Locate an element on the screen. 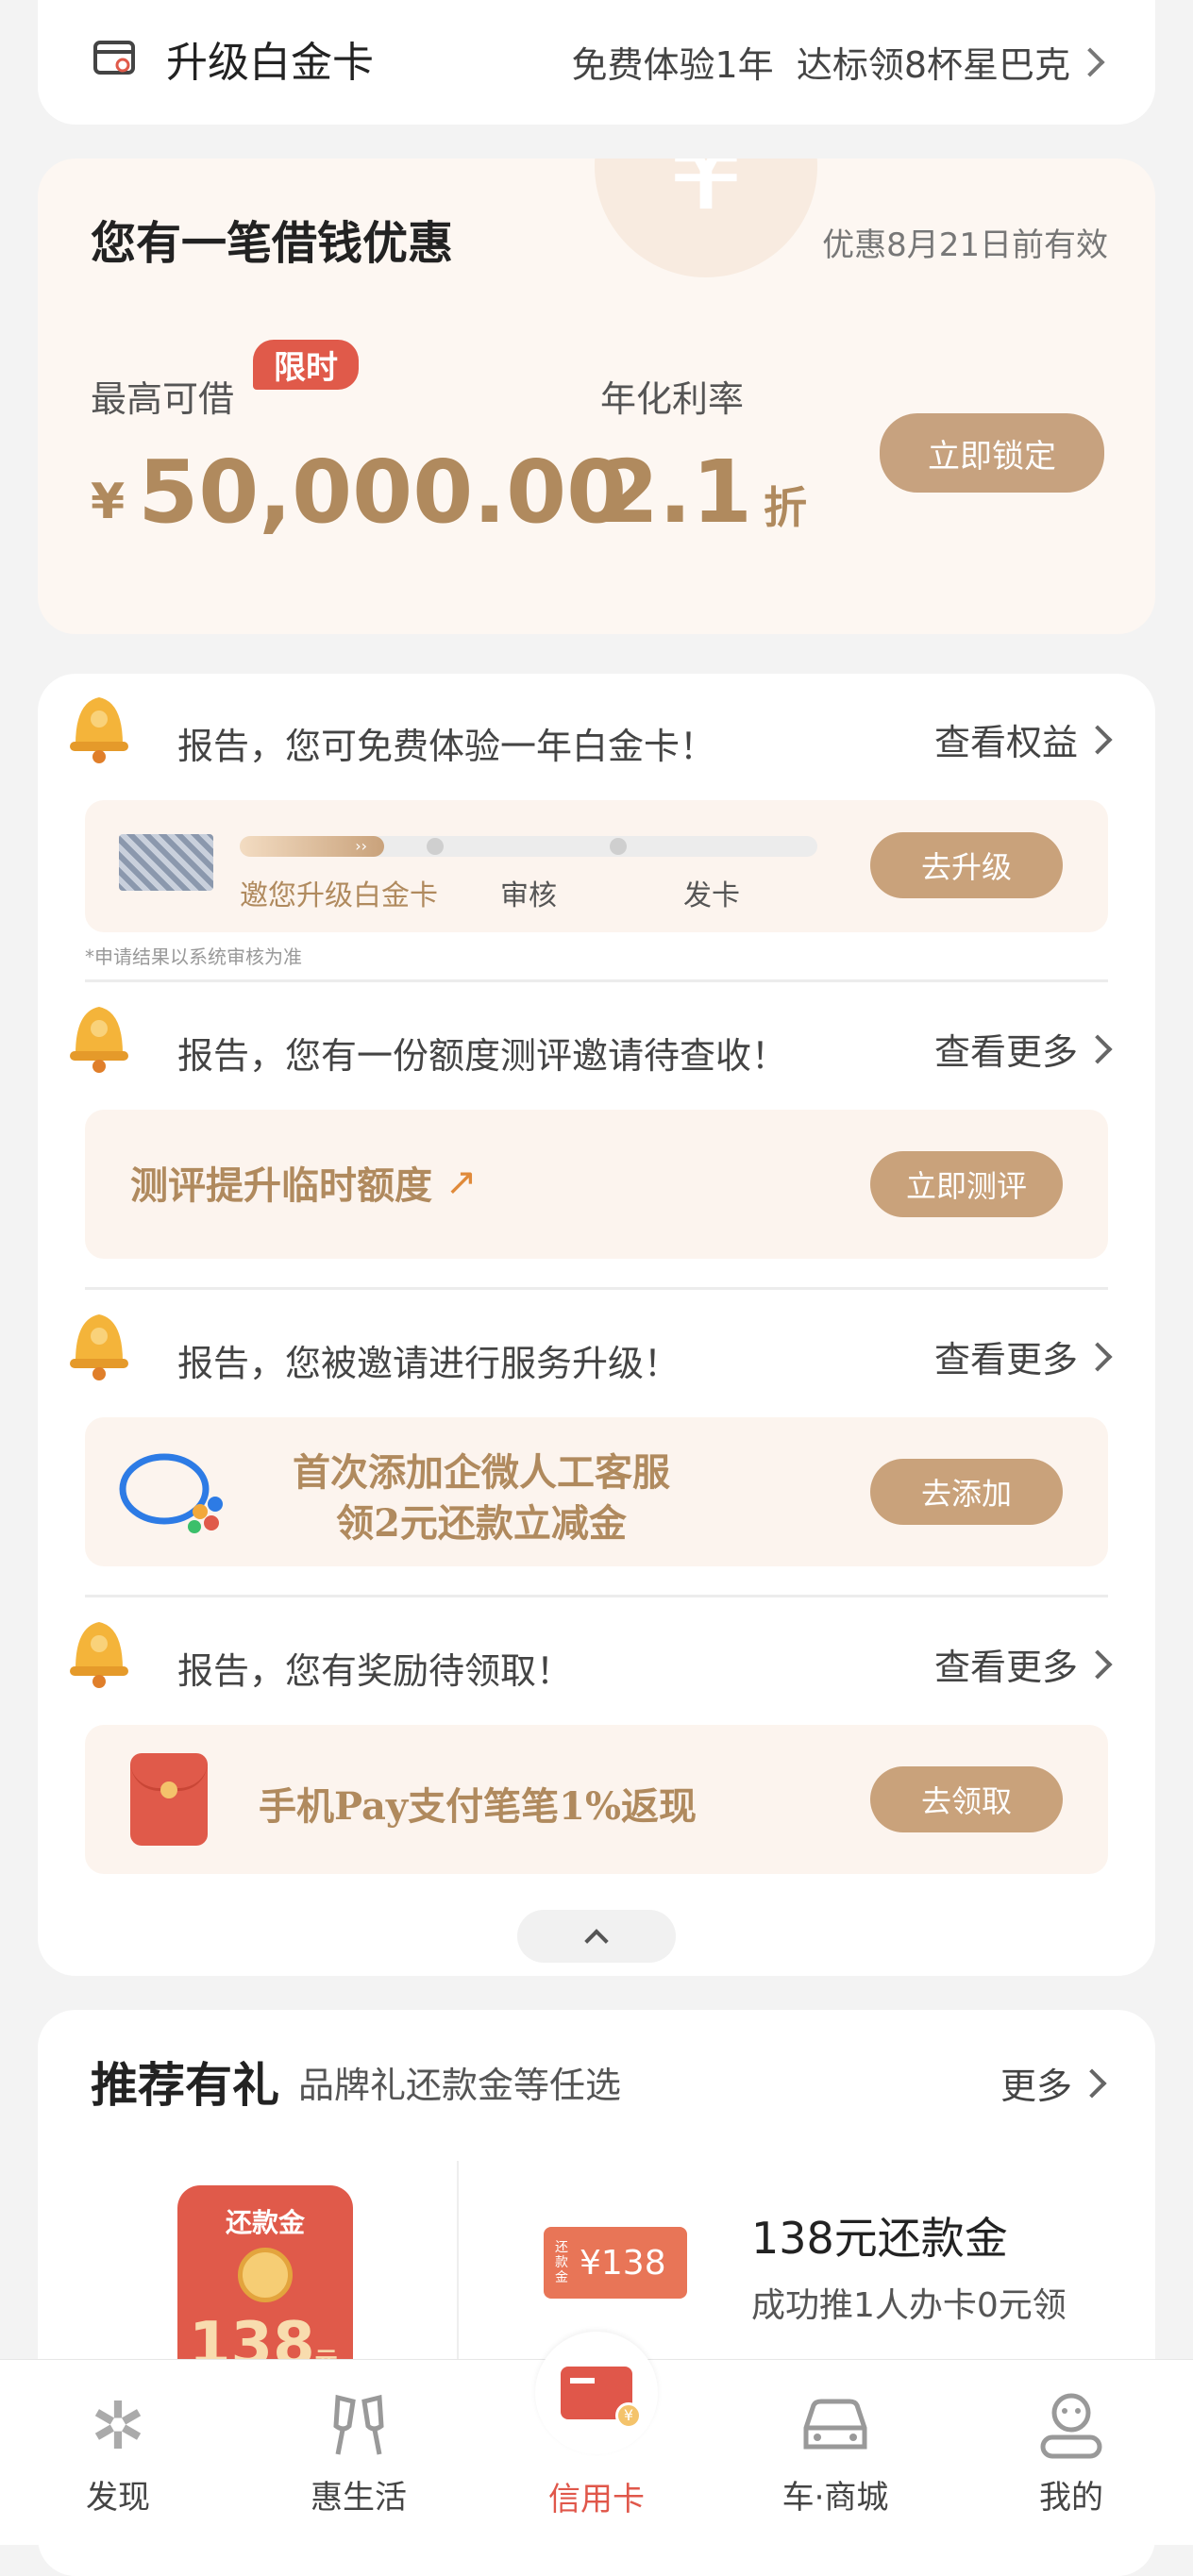 The height and width of the screenshot is (2576, 1193). red-envelope-icon is located at coordinates (169, 1799).